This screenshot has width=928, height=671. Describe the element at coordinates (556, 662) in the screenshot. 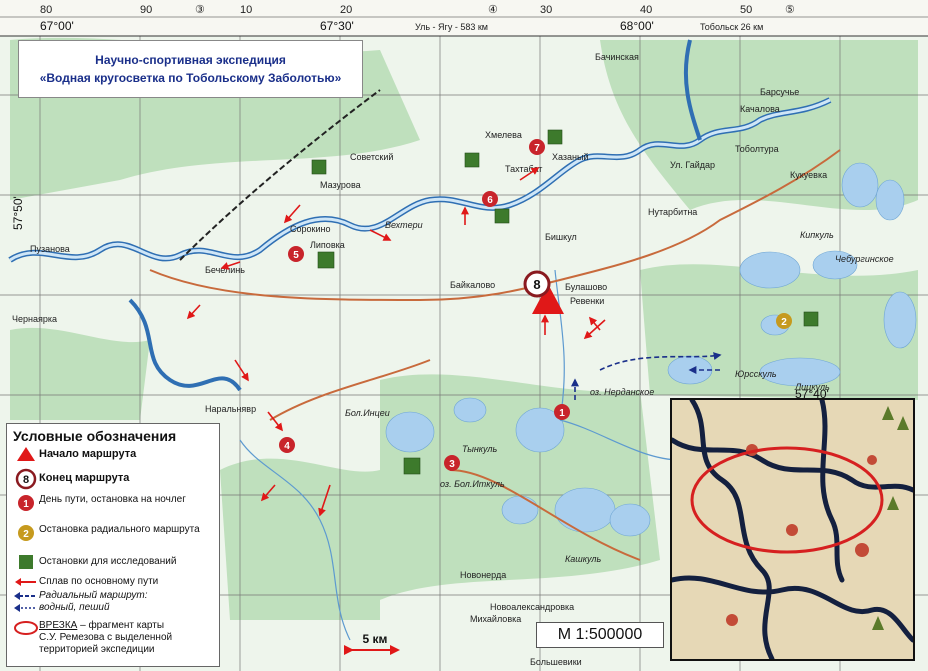

I see `place-label: Большевики` at that location.